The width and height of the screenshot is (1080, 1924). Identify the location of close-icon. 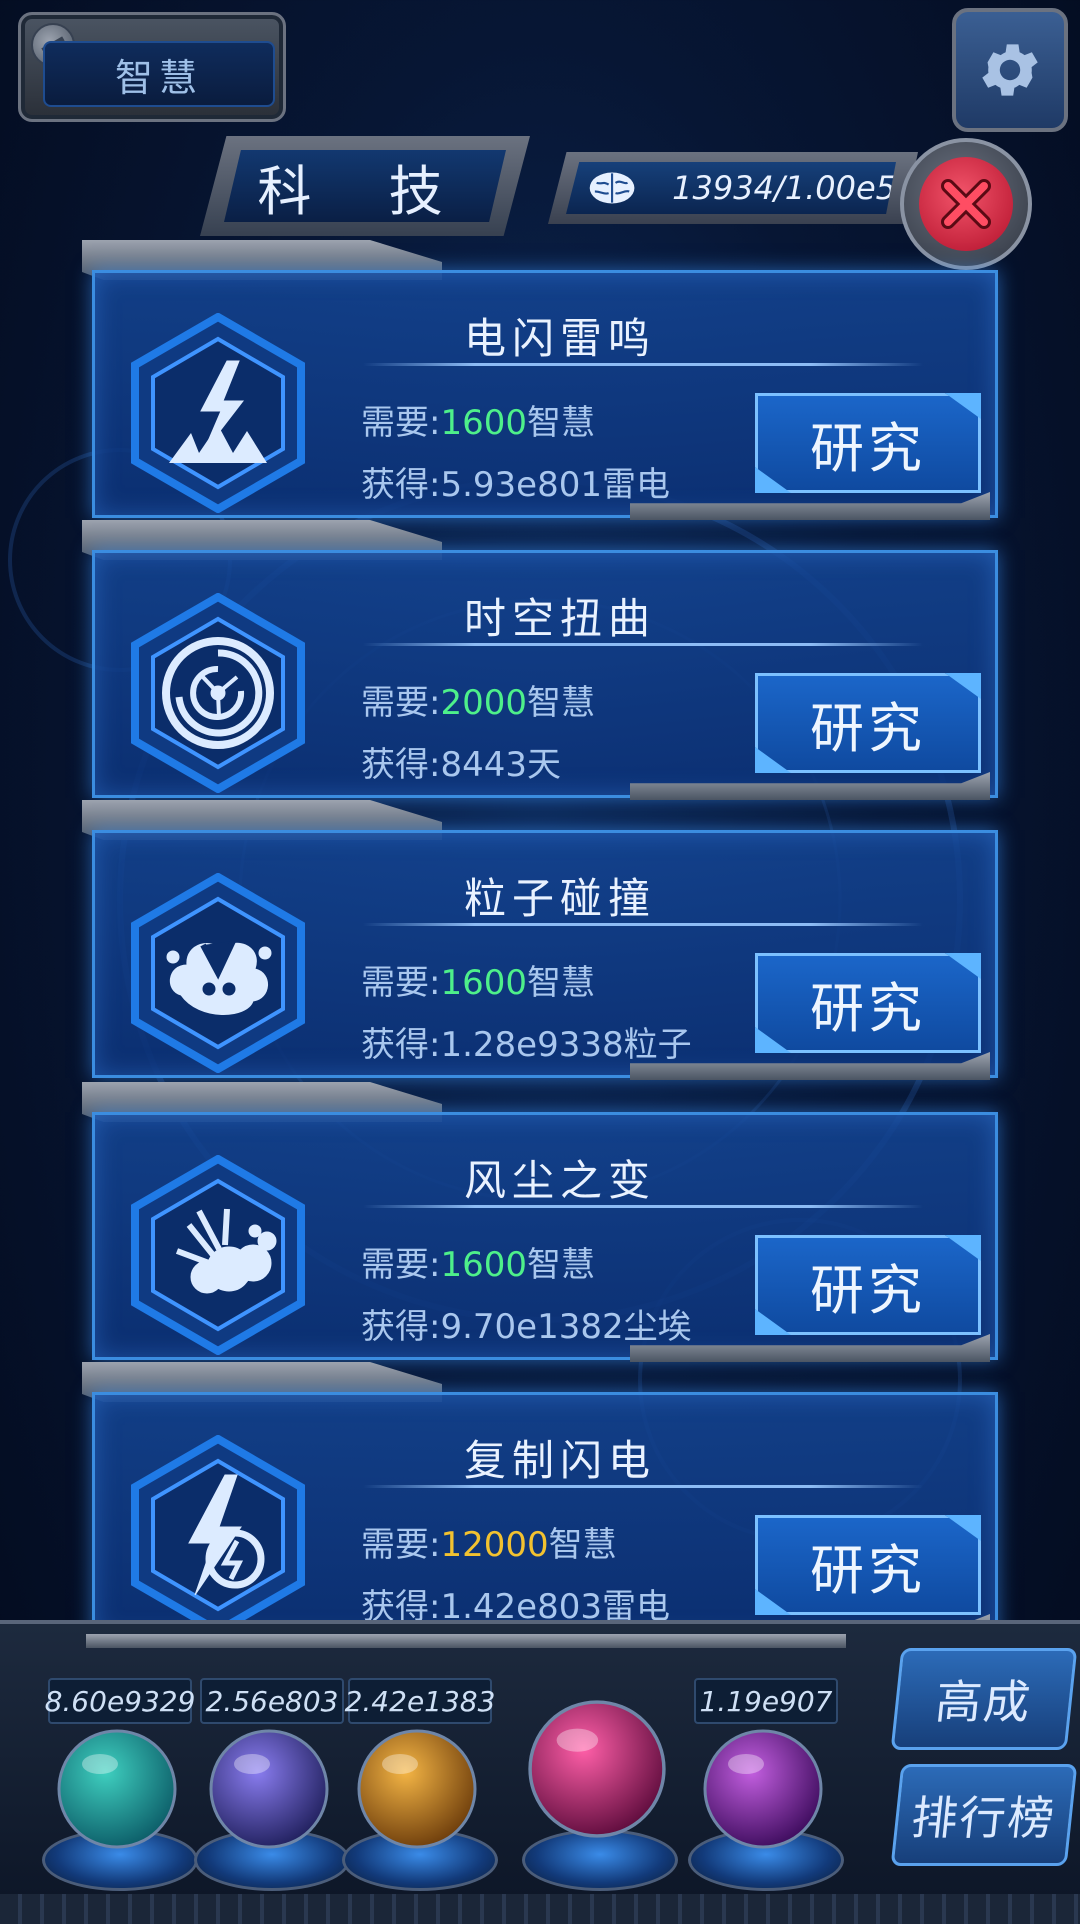
(966, 204).